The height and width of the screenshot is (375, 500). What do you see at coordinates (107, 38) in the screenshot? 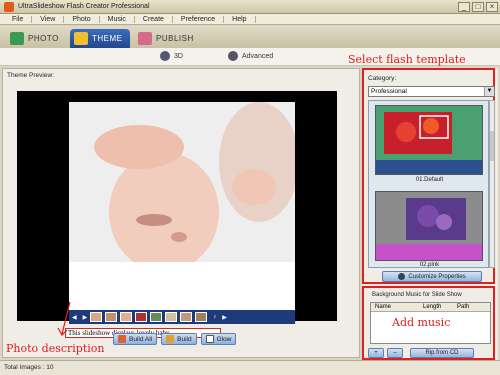
I see `tab-theme-label: Theme` at bounding box center [107, 38].